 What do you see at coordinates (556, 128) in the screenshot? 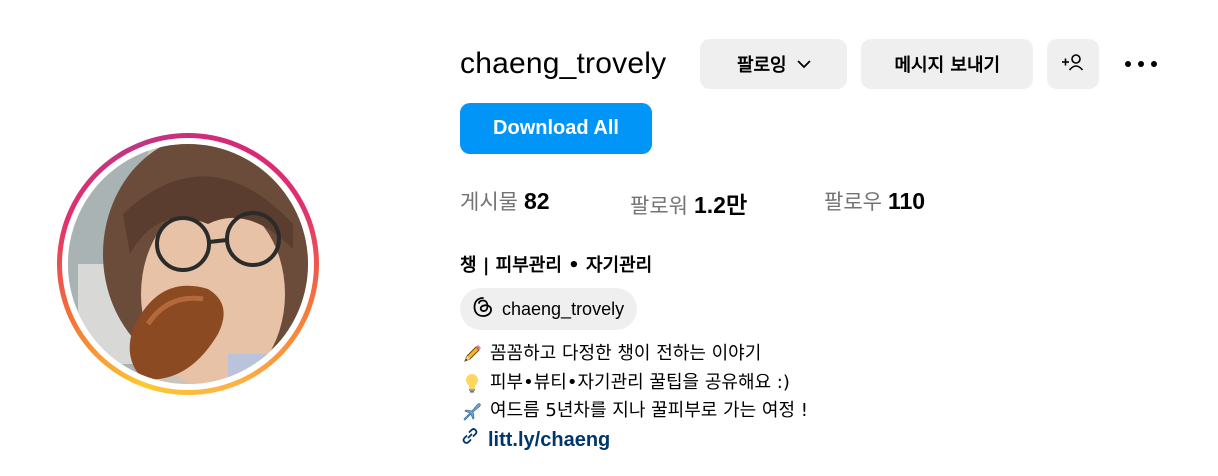
I see `download-all-button: Download All` at bounding box center [556, 128].